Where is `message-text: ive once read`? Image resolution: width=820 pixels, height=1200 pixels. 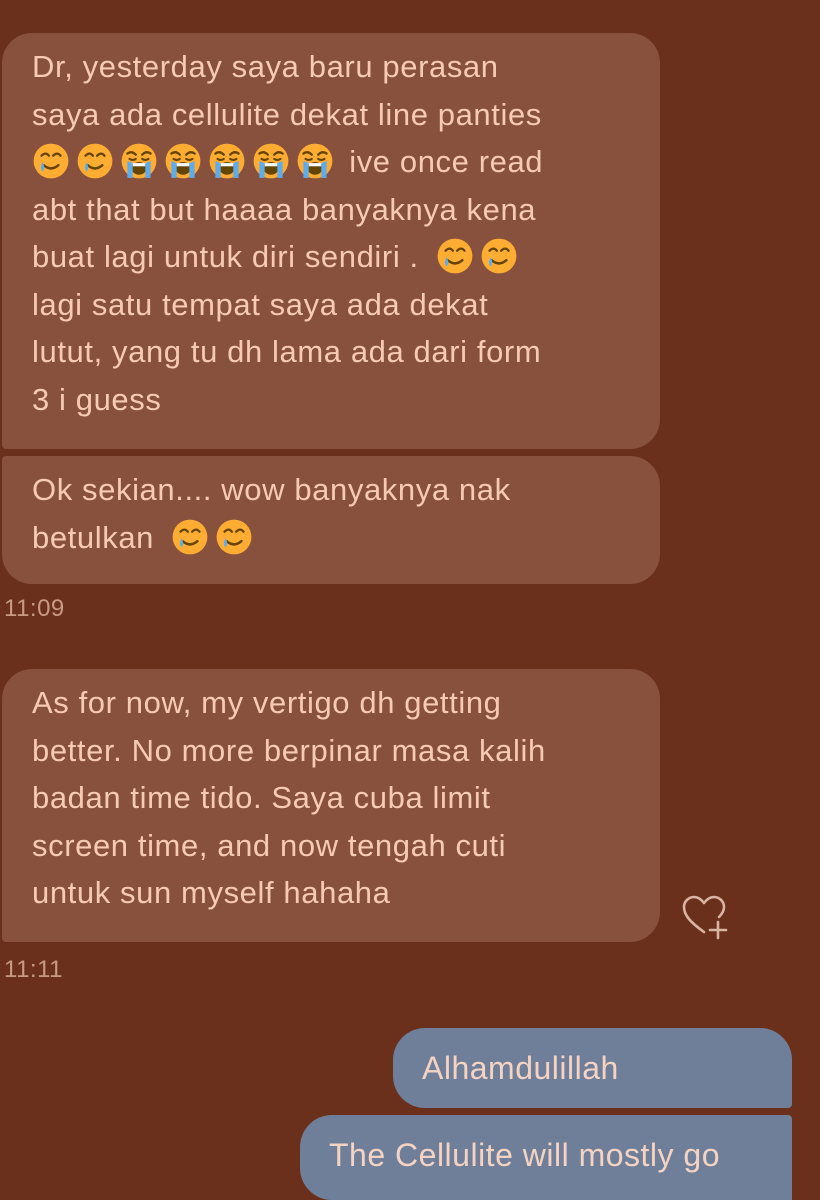 message-text: ive once read is located at coordinates (446, 161).